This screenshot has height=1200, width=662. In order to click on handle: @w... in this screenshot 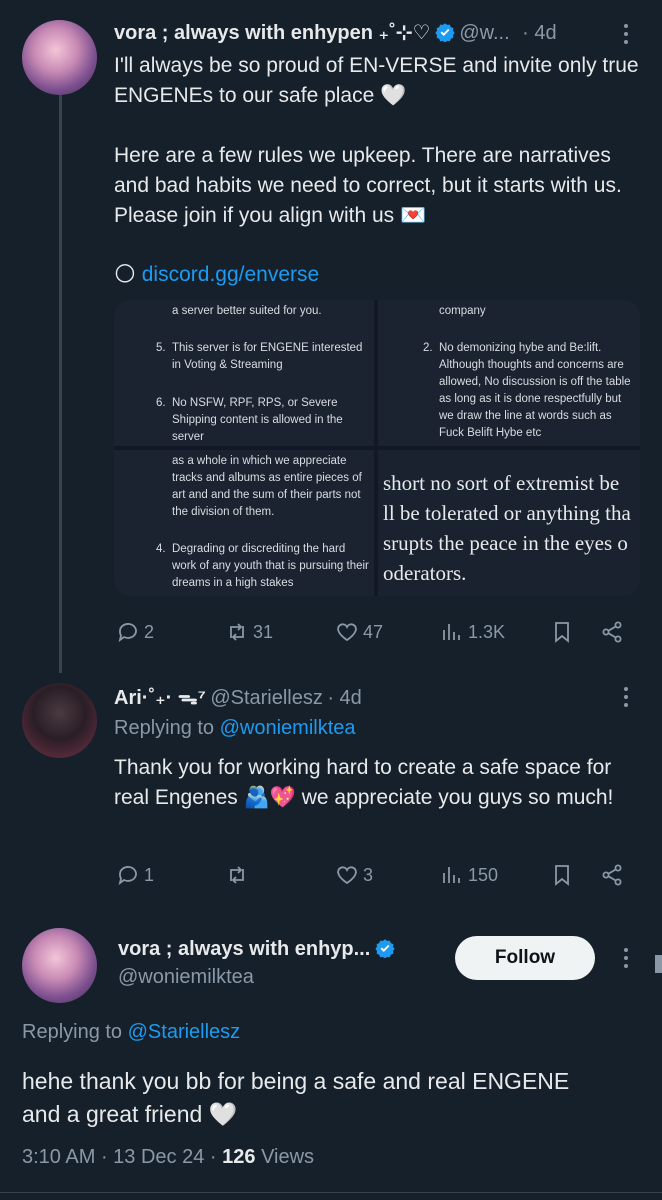, I will do `click(484, 33)`.